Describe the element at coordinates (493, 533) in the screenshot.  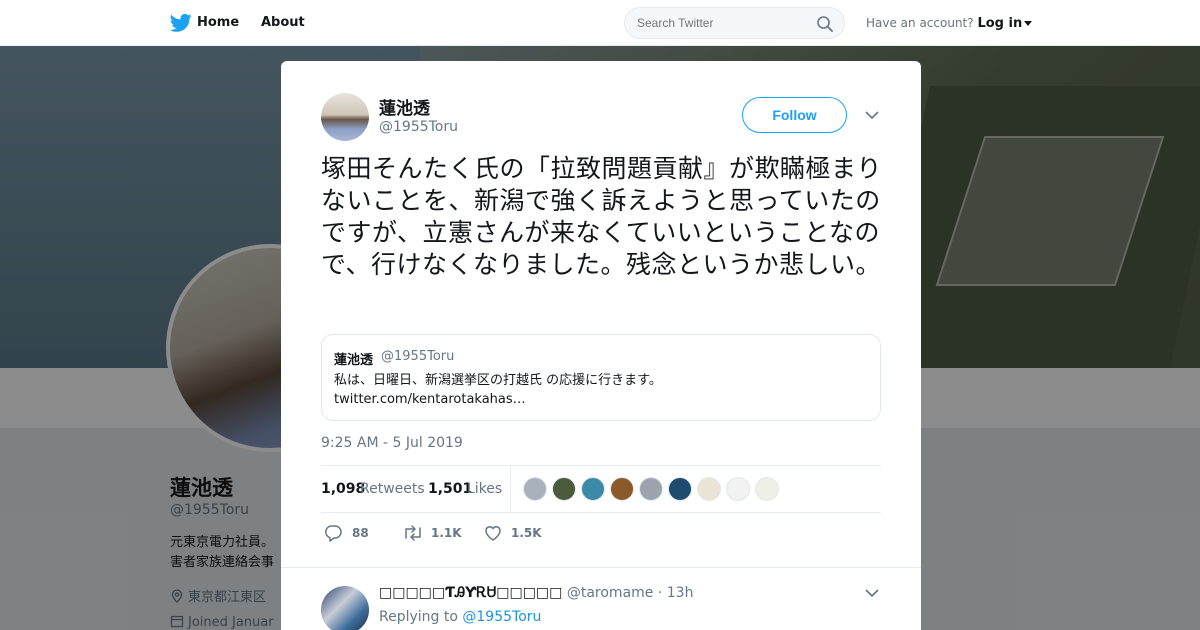
I see `heart-icon` at that location.